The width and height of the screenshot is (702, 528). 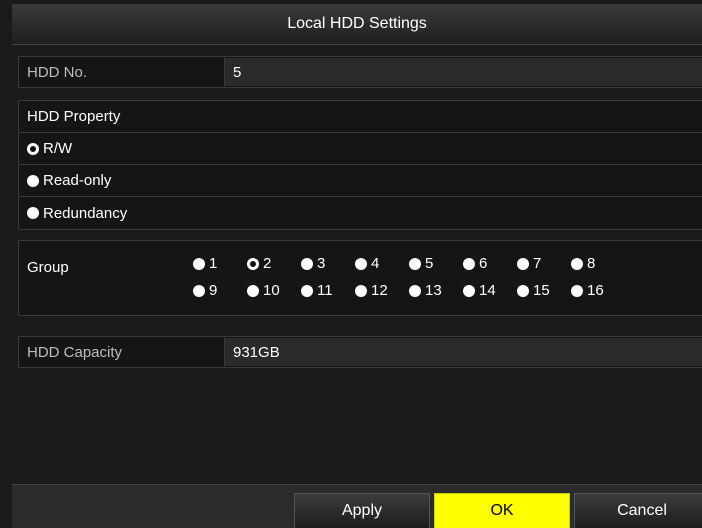 What do you see at coordinates (325, 290) in the screenshot?
I see `group-option-label: 11` at bounding box center [325, 290].